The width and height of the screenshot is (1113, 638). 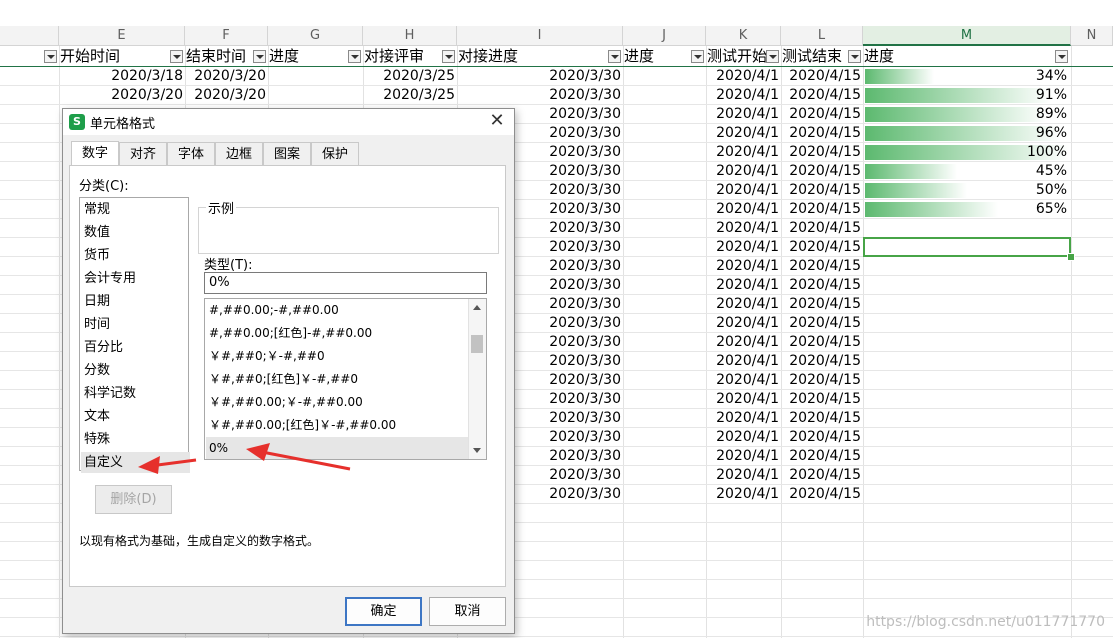 I want to click on cell-l1: 2020/4/15, so click(x=821, y=76).